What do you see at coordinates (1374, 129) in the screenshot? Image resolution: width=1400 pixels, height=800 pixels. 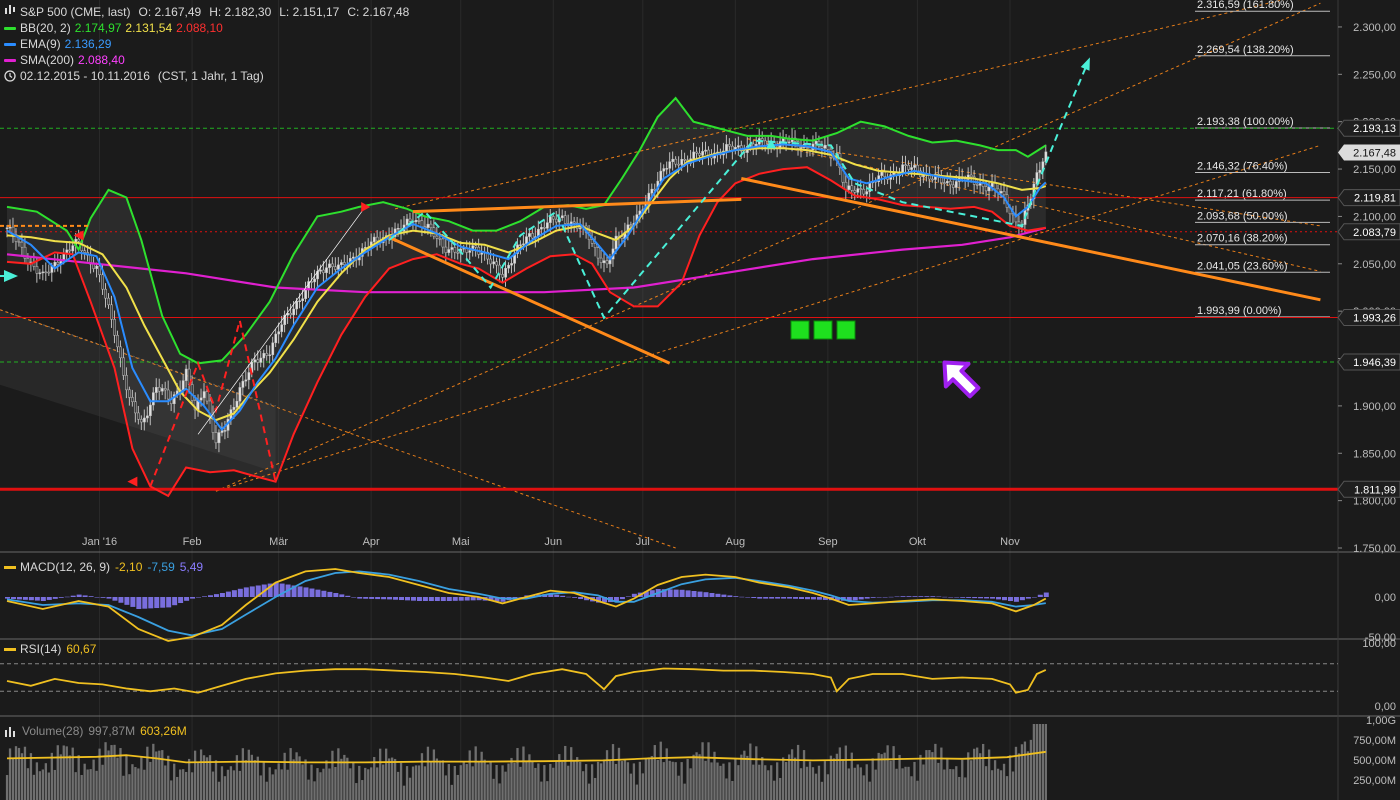 I see `level-price-label: 2.193,13` at bounding box center [1374, 129].